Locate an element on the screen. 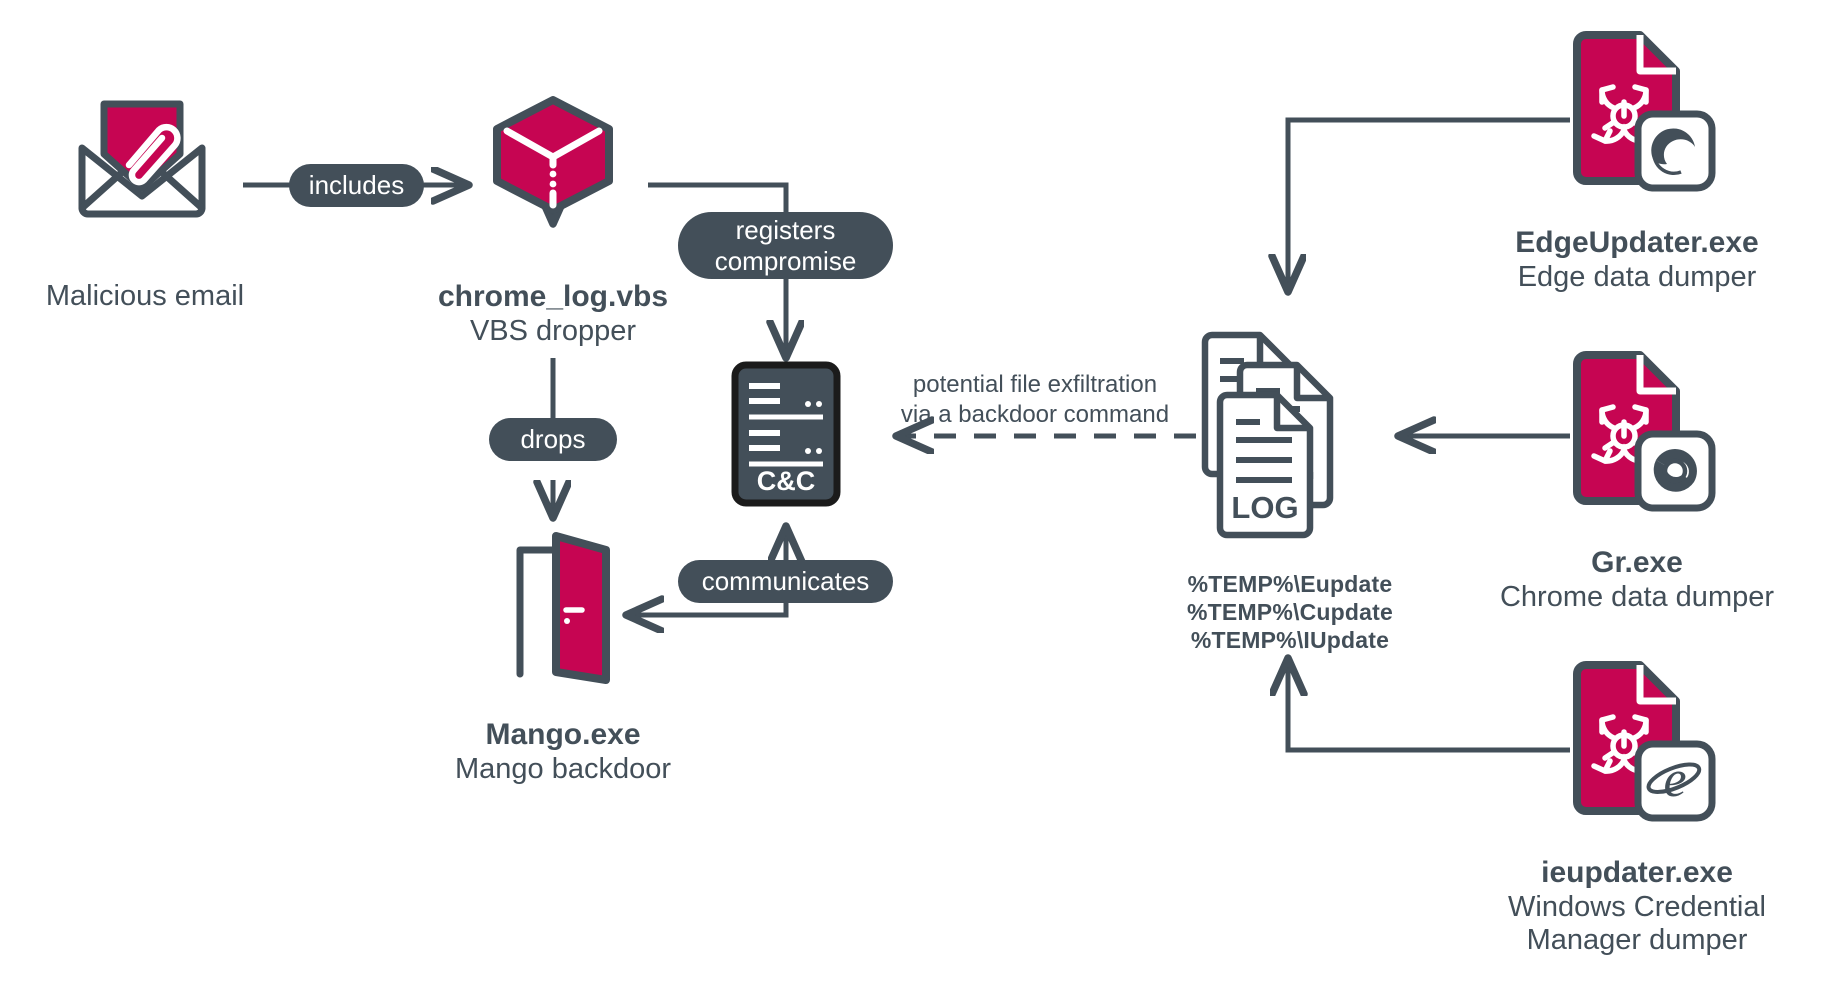  edge-label-drops: drops is located at coordinates (553, 439).